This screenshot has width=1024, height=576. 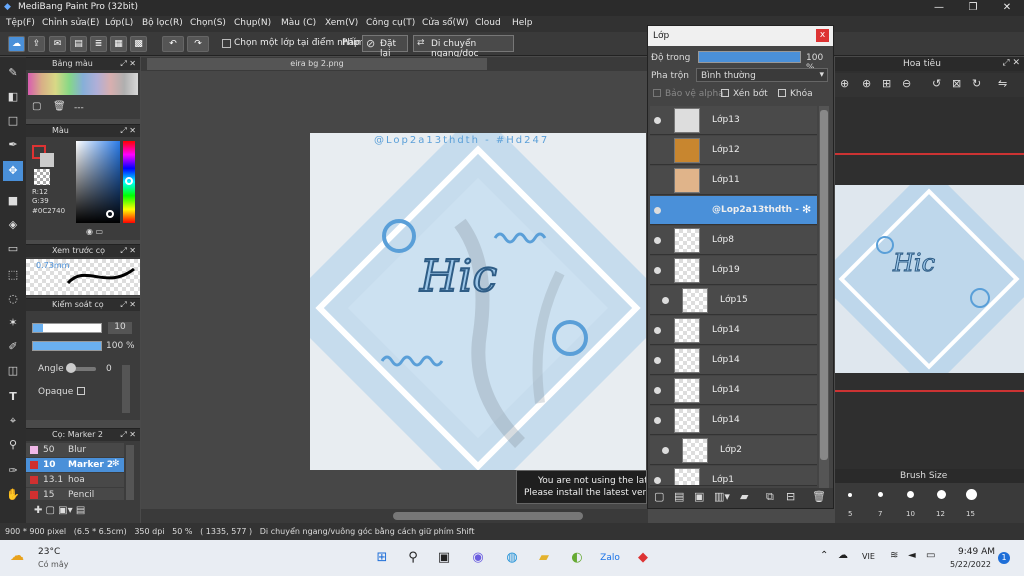 What do you see at coordinates (13, 275) in the screenshot?
I see `select-tool-icon: ⬚` at bounding box center [13, 275].